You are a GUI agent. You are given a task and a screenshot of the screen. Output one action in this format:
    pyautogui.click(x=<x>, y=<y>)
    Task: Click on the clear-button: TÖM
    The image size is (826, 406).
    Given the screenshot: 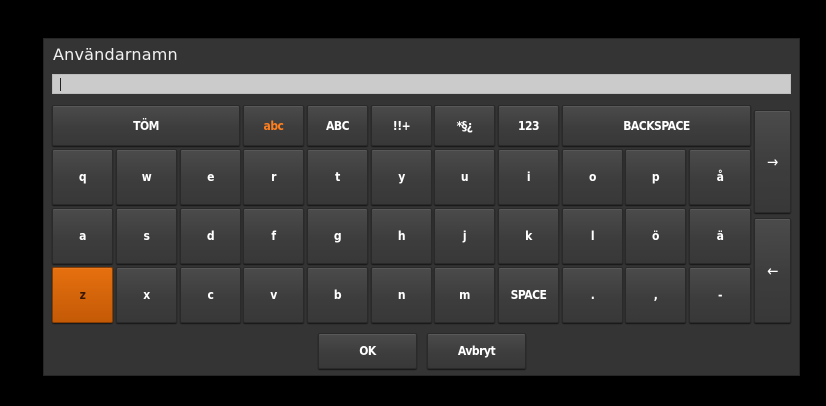 What is the action you would take?
    pyautogui.click(x=146, y=125)
    